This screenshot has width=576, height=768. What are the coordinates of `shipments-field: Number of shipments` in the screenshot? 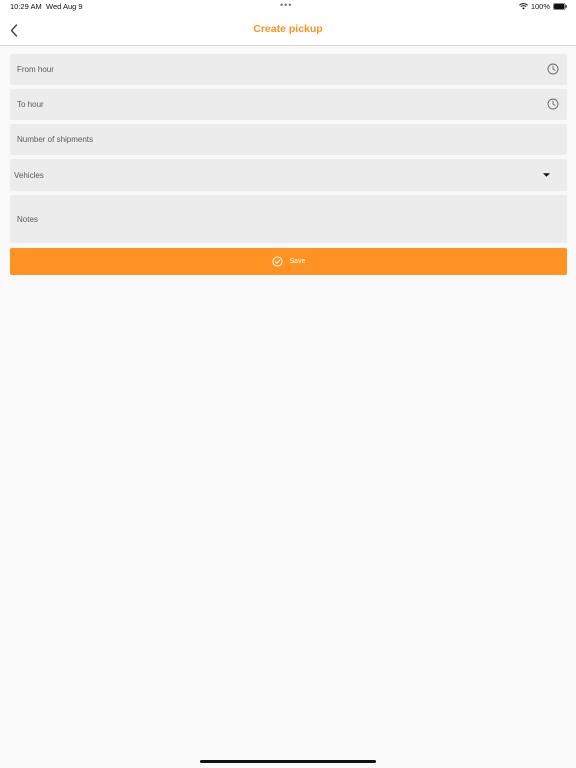 It's located at (288, 139).